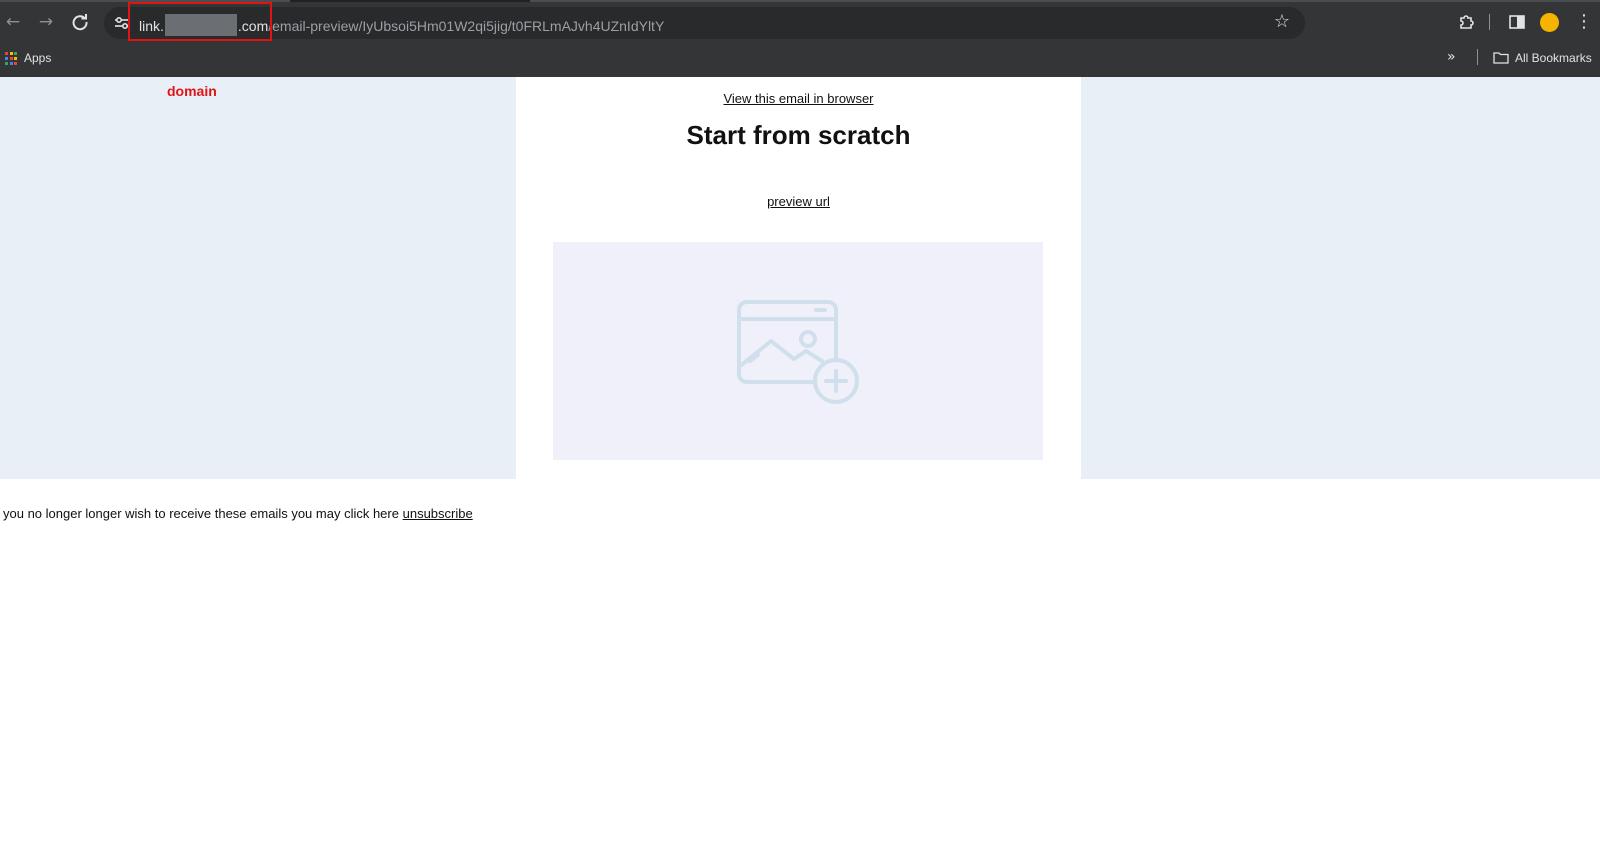 The height and width of the screenshot is (851, 1600). Describe the element at coordinates (800, 60) in the screenshot. I see `bookmarks-bar` at that location.